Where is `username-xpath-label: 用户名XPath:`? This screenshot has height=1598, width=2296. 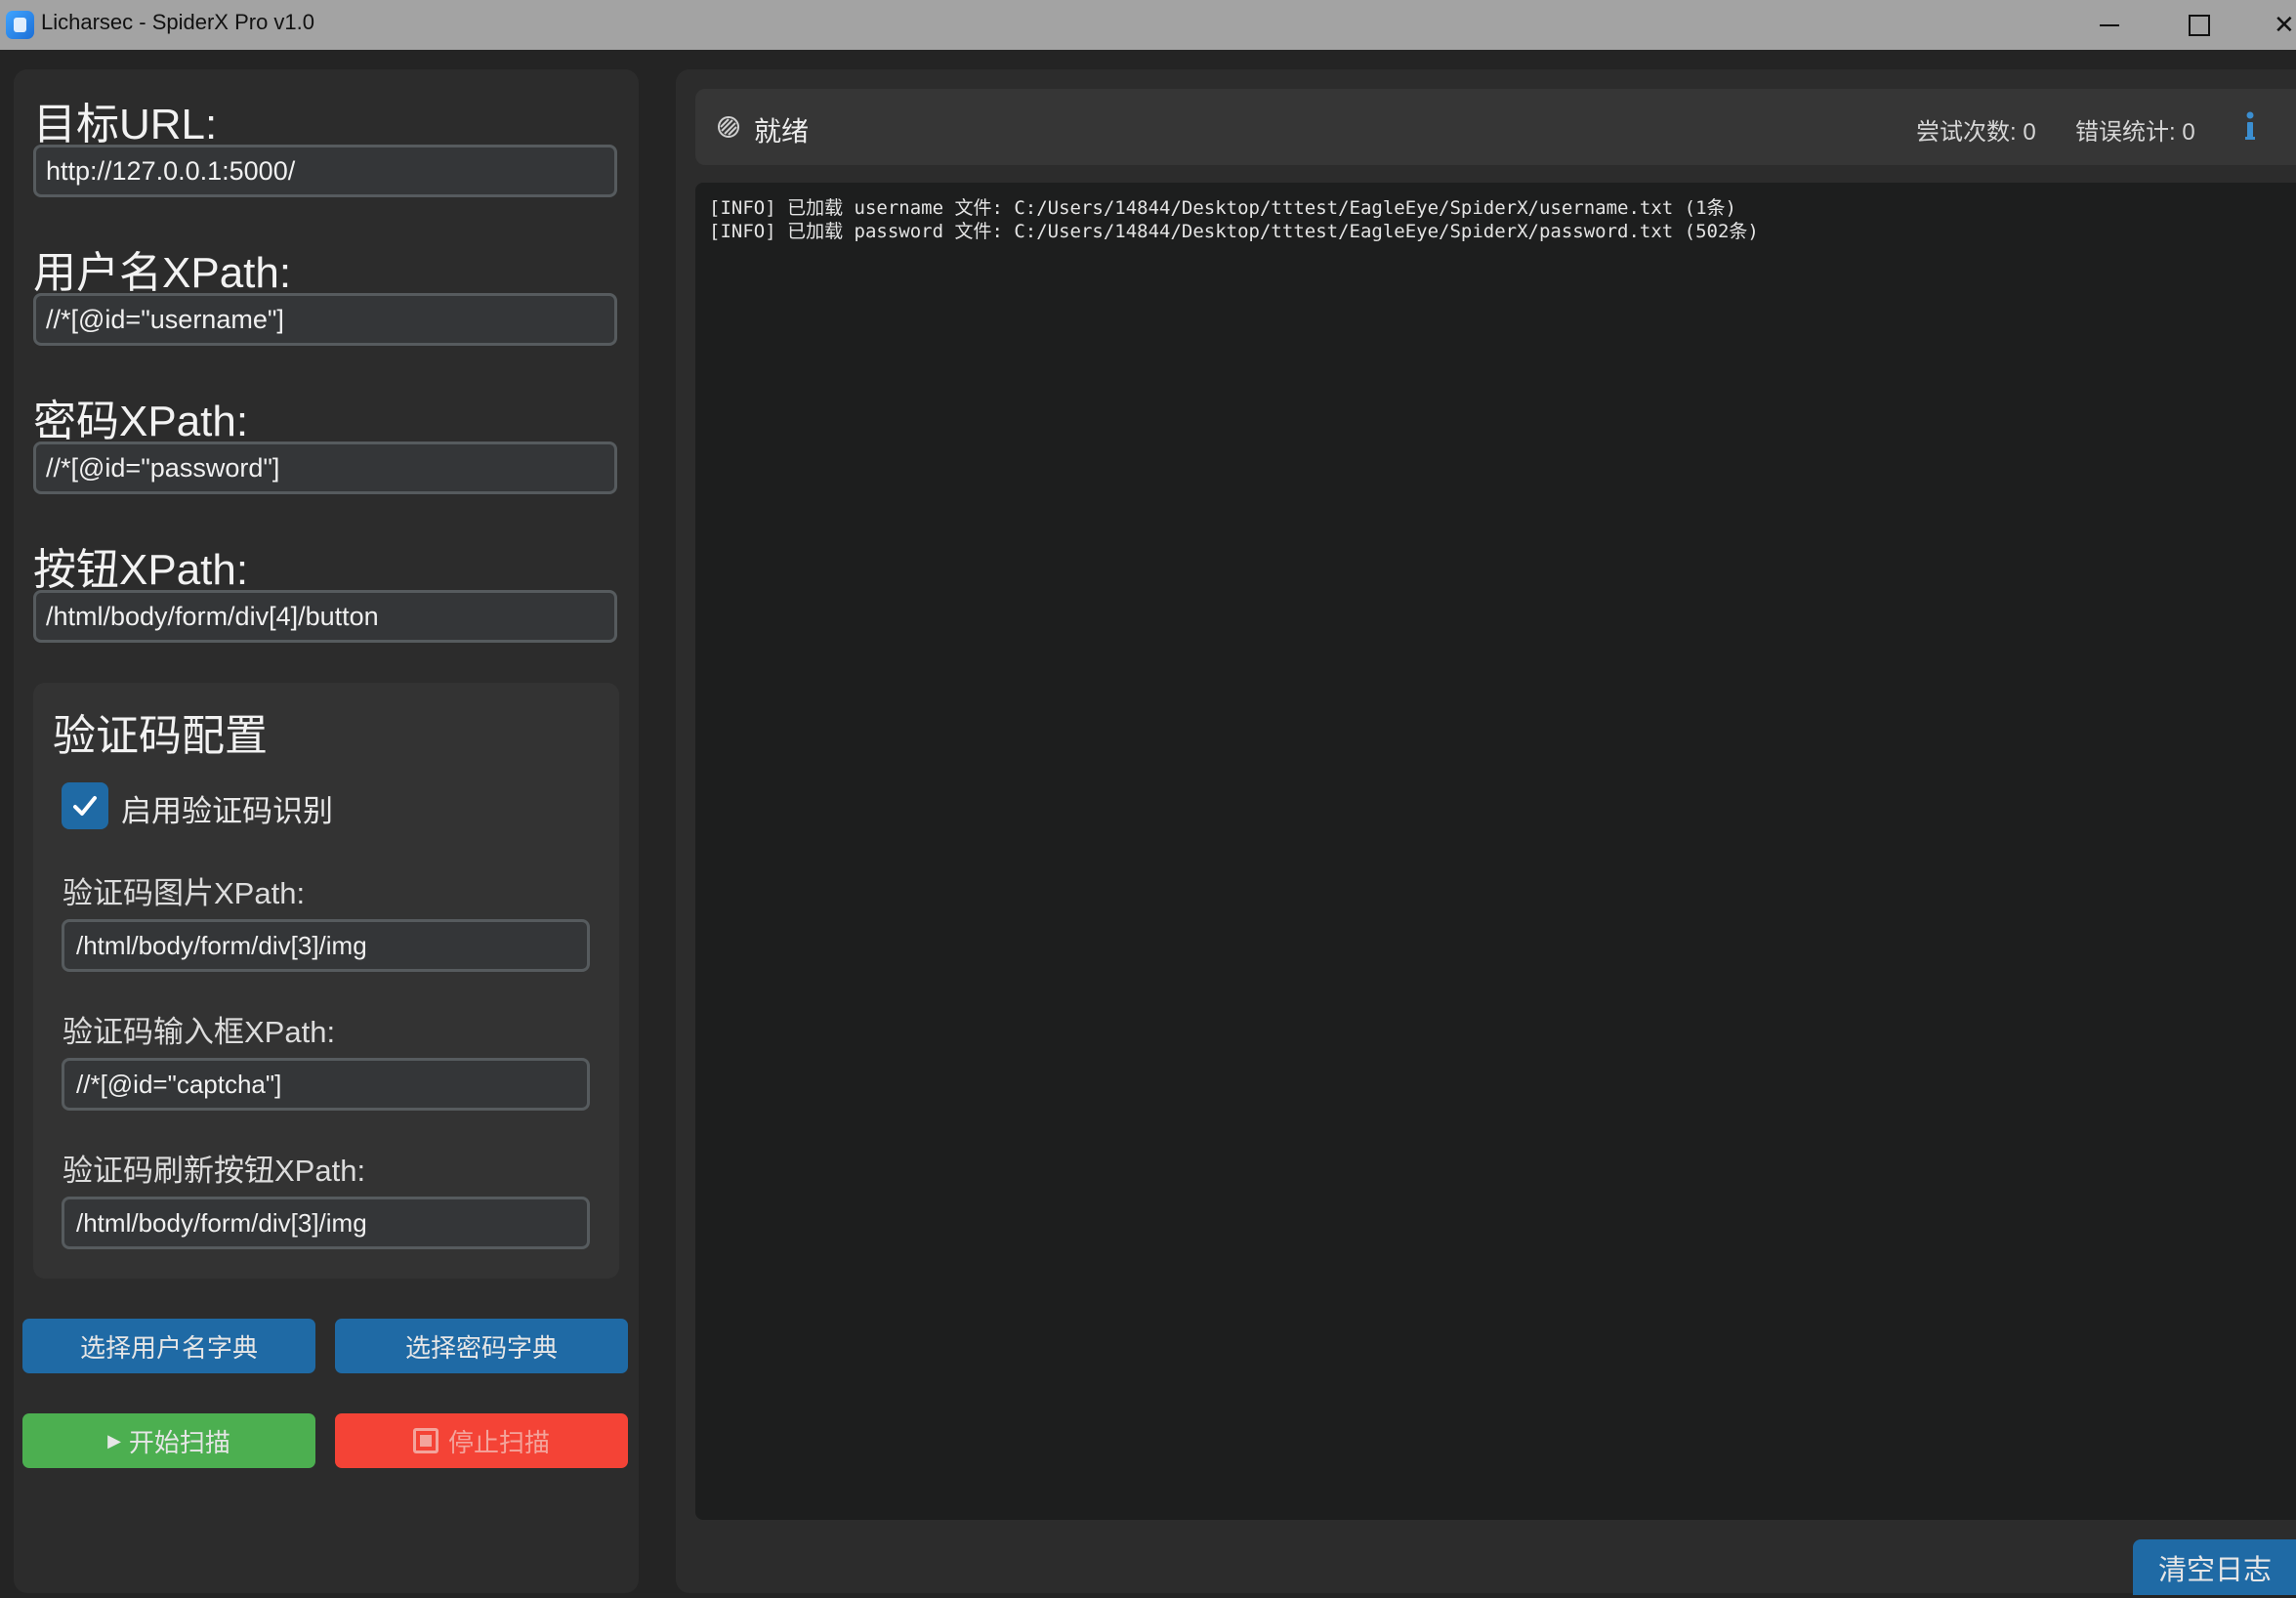 username-xpath-label: 用户名XPath: is located at coordinates (162, 273).